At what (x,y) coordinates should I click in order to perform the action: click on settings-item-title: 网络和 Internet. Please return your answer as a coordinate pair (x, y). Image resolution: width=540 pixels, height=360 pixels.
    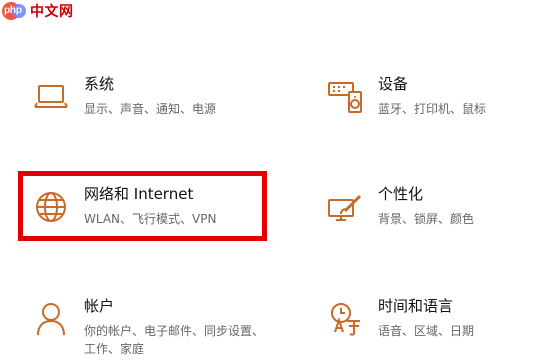
    Looking at the image, I should click on (139, 194).